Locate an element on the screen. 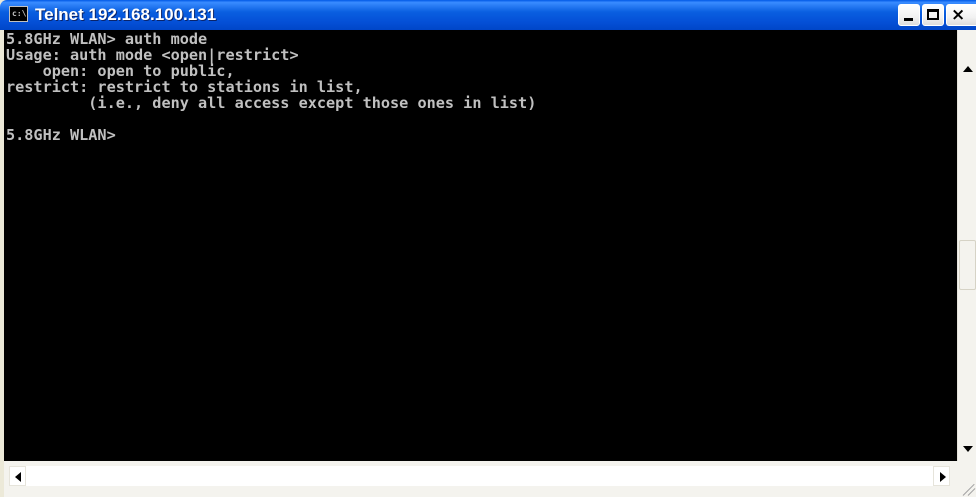 The width and height of the screenshot is (976, 497). console-line: restrict: restrict to stations in list, is located at coordinates (184, 87).